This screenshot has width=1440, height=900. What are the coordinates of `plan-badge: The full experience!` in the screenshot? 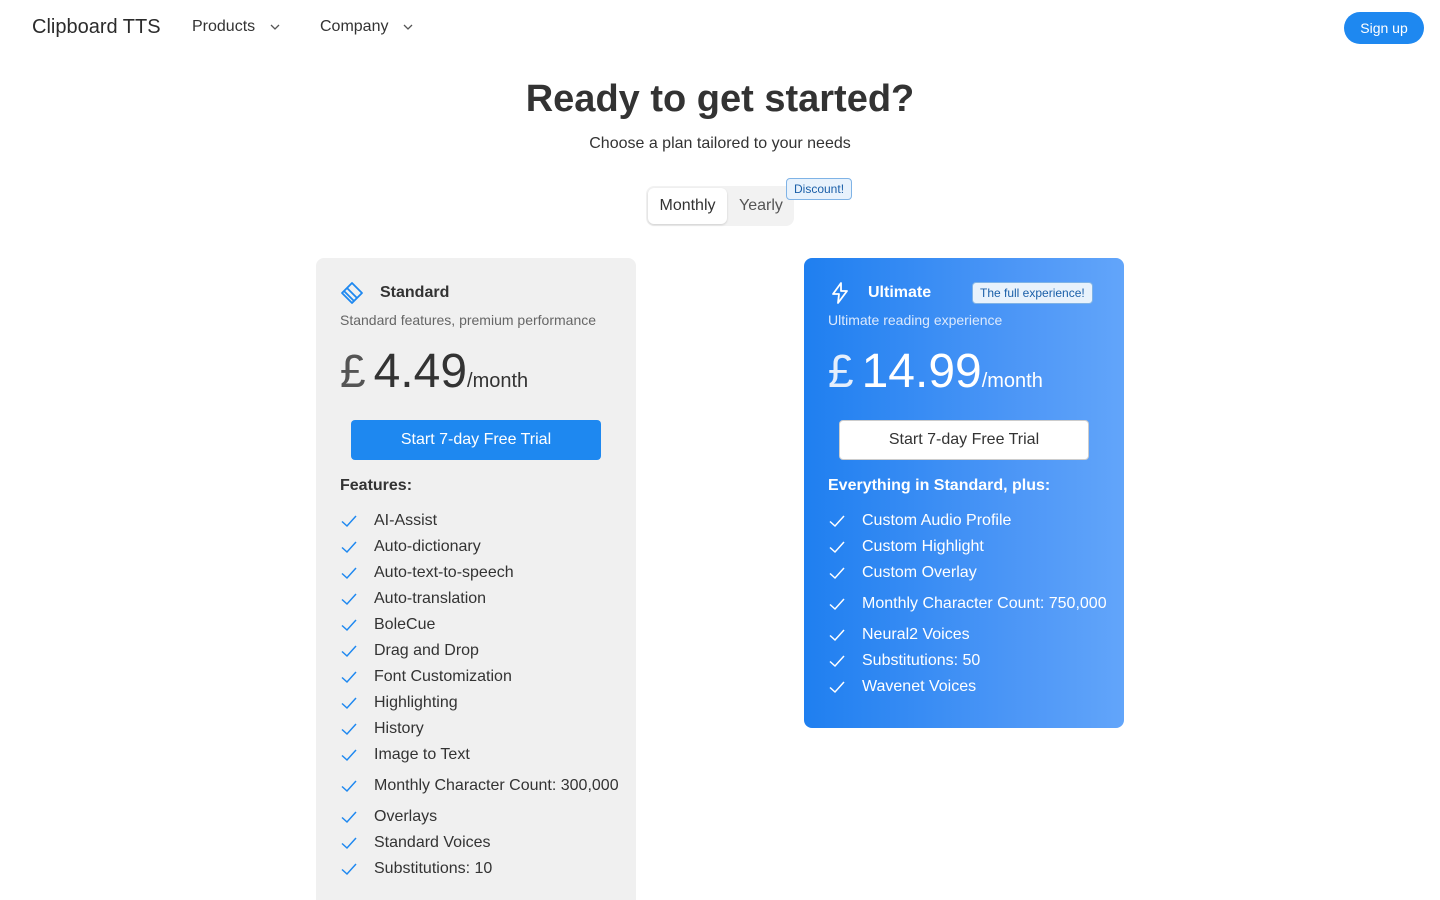 It's located at (1032, 293).